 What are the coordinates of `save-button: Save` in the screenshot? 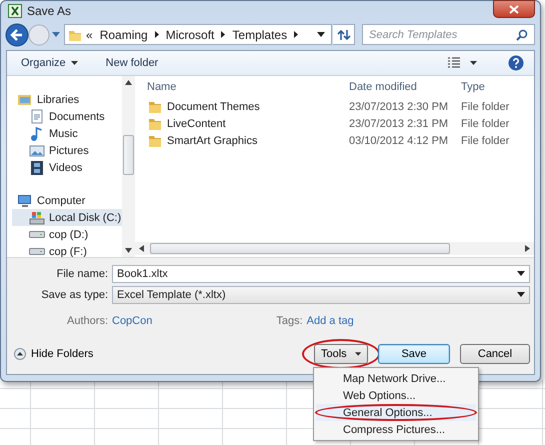 It's located at (414, 354).